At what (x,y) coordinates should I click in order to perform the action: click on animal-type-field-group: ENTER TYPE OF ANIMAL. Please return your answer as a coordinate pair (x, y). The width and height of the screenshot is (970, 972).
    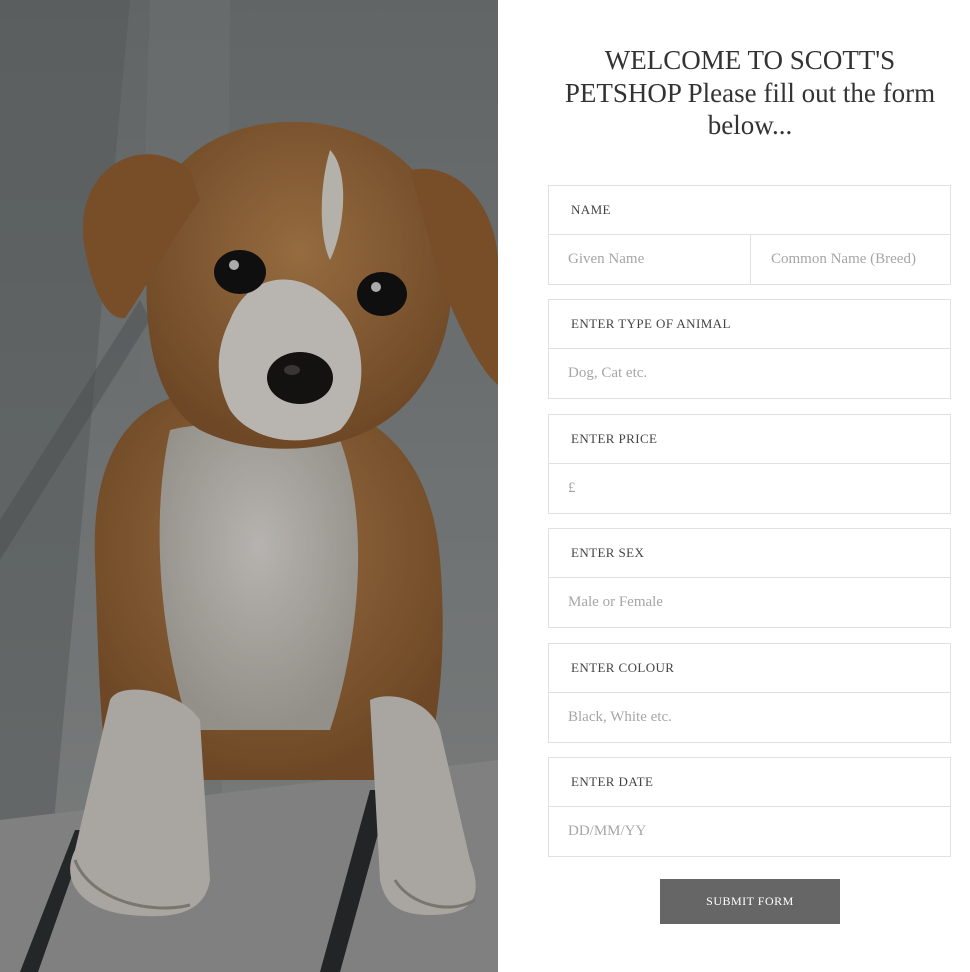
    Looking at the image, I should click on (749, 349).